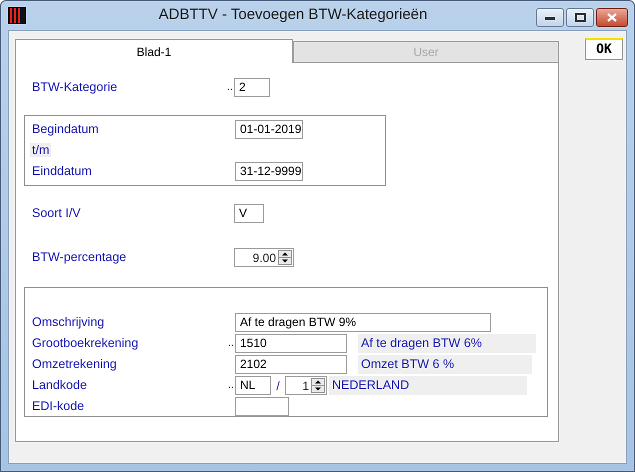  I want to click on close-icon, so click(612, 17).